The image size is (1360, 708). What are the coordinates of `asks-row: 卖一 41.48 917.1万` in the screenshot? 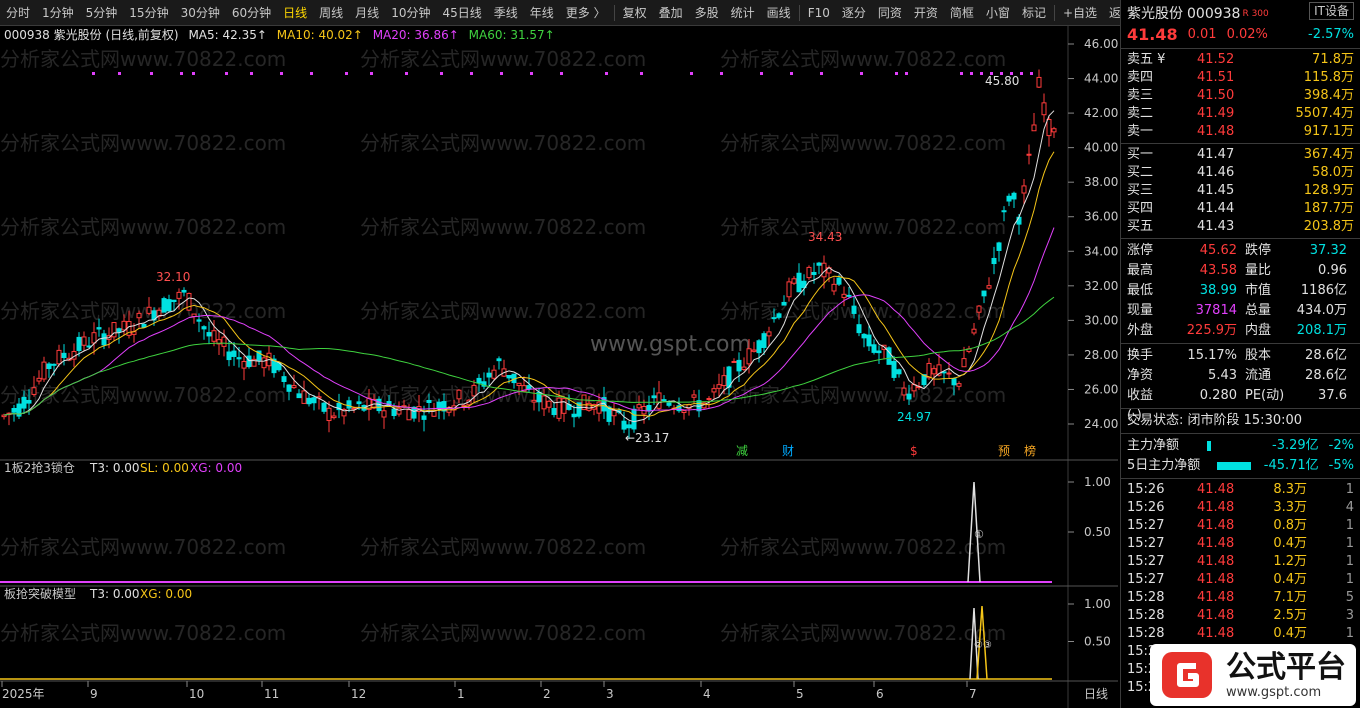 It's located at (1240, 132).